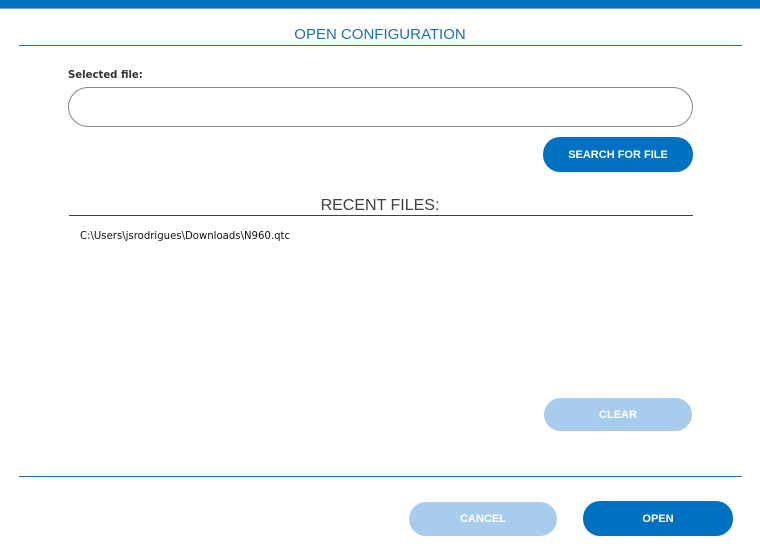  I want to click on selected-file-input, so click(380, 107).